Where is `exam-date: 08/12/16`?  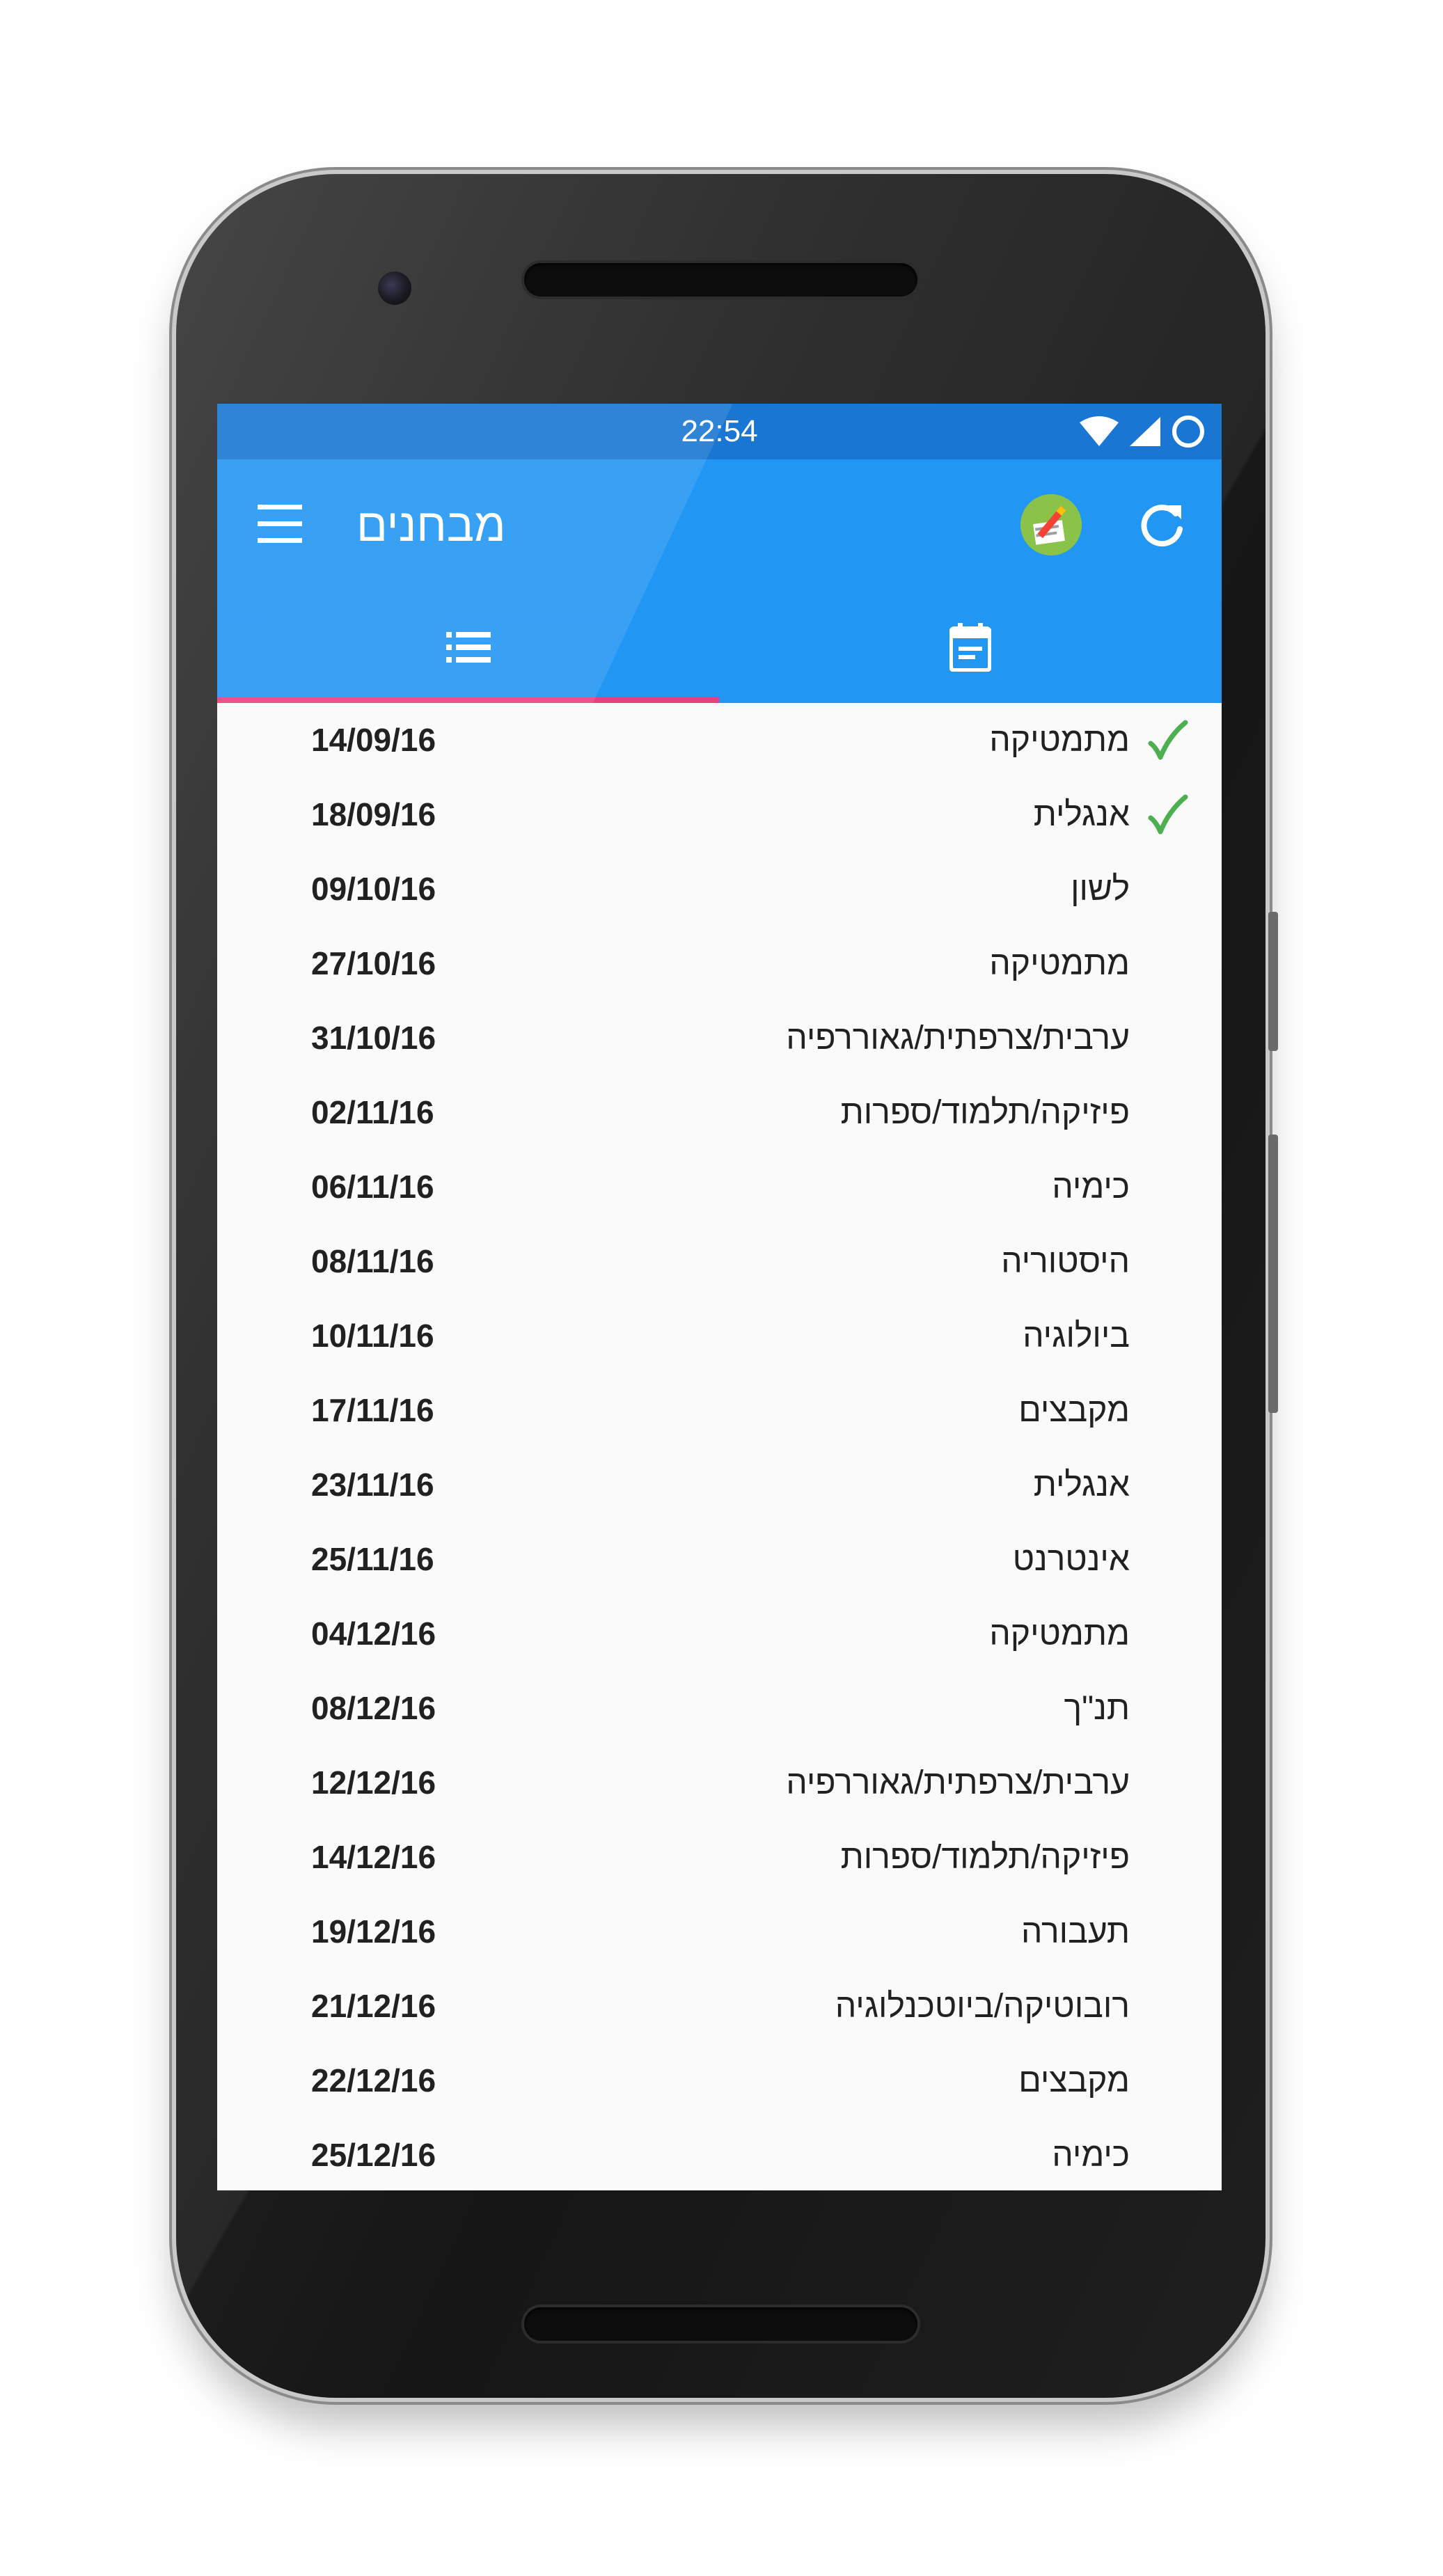 exam-date: 08/12/16 is located at coordinates (373, 1708).